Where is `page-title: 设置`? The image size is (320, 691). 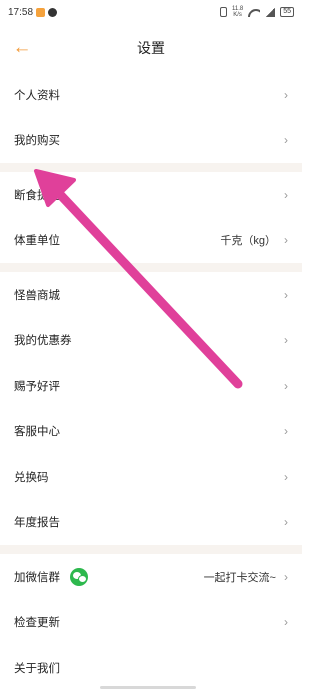 page-title: 设置 is located at coordinates (151, 48).